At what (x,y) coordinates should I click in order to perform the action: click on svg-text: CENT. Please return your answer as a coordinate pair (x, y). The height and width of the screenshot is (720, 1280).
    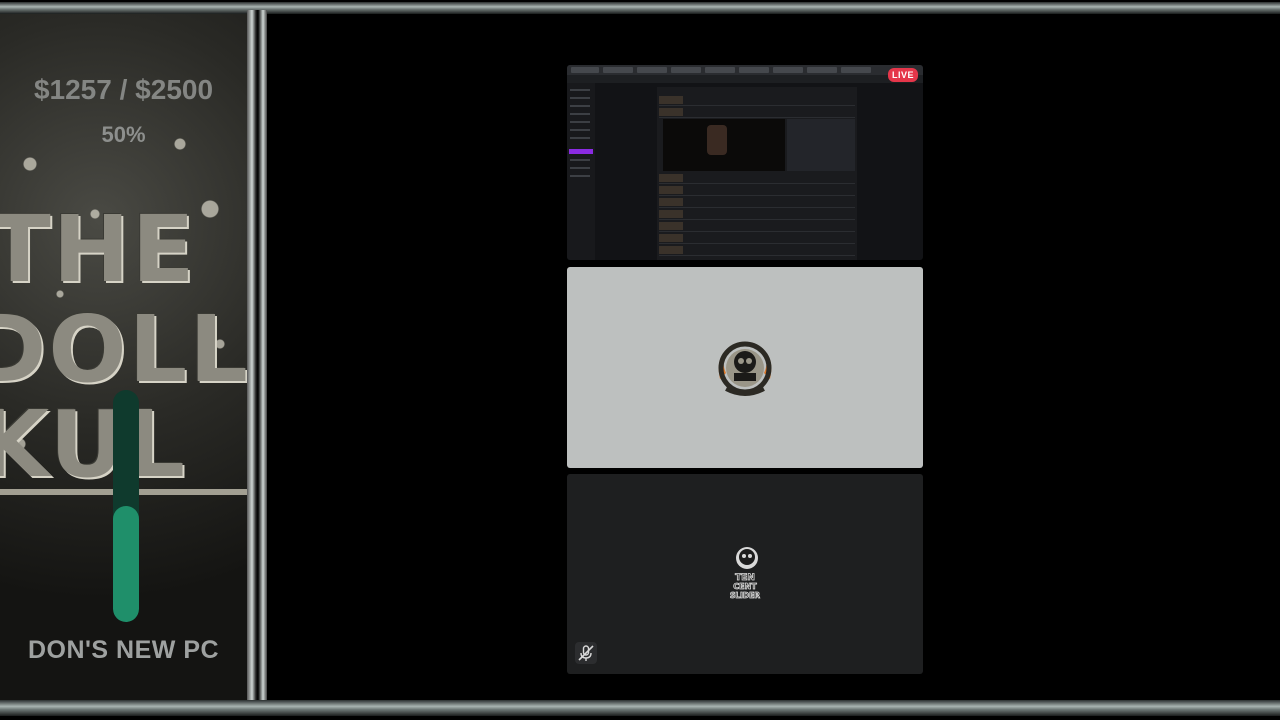
    Looking at the image, I should click on (745, 586).